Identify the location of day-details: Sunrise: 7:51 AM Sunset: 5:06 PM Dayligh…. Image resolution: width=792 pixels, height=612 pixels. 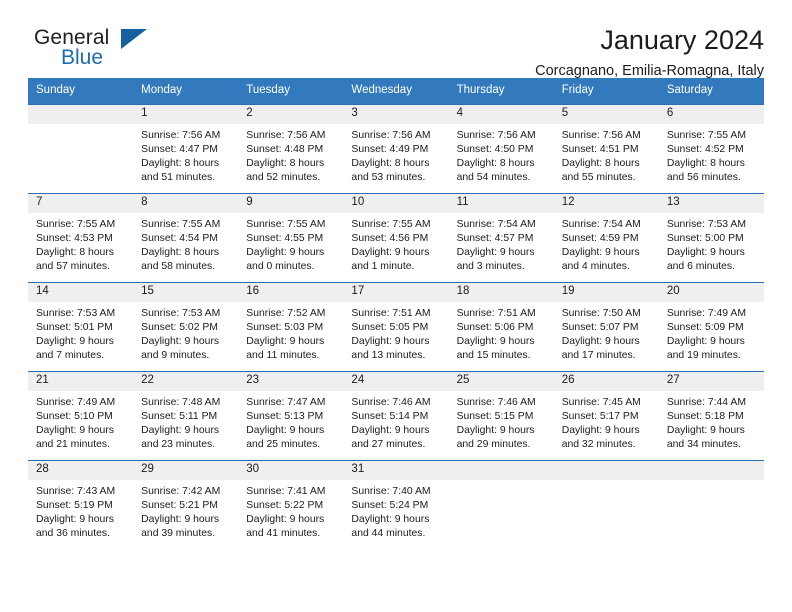
(501, 332).